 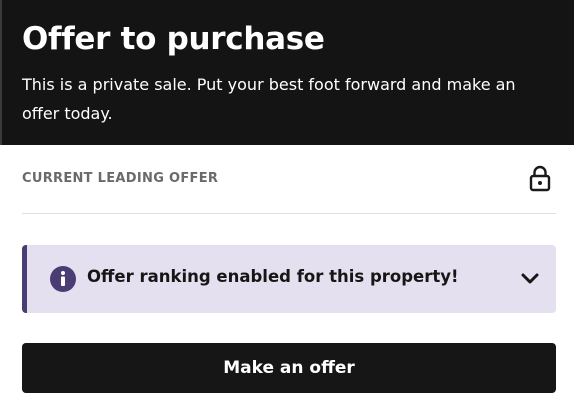 What do you see at coordinates (120, 178) in the screenshot?
I see `current-leading-offer-label: CURRENT LEADING OFFER` at bounding box center [120, 178].